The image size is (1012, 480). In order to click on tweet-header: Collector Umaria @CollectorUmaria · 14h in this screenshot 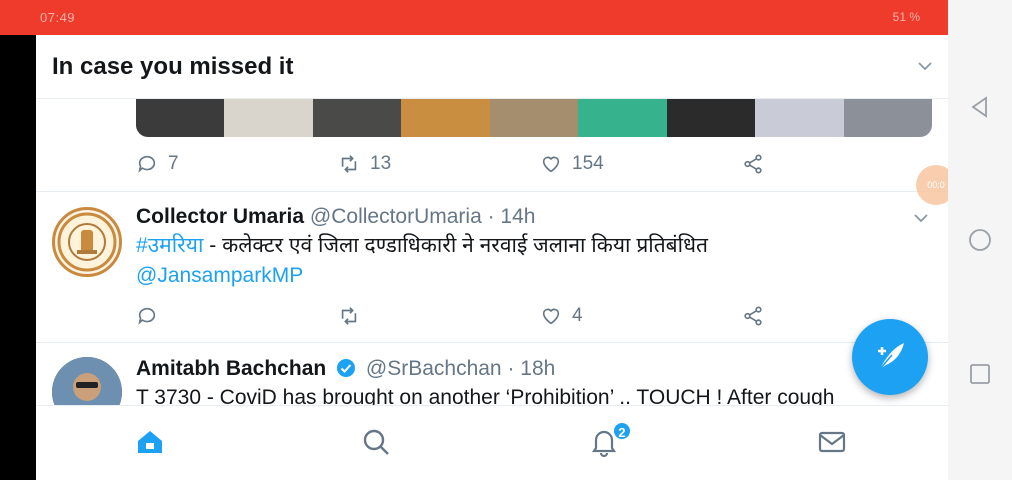, I will do `click(335, 217)`.